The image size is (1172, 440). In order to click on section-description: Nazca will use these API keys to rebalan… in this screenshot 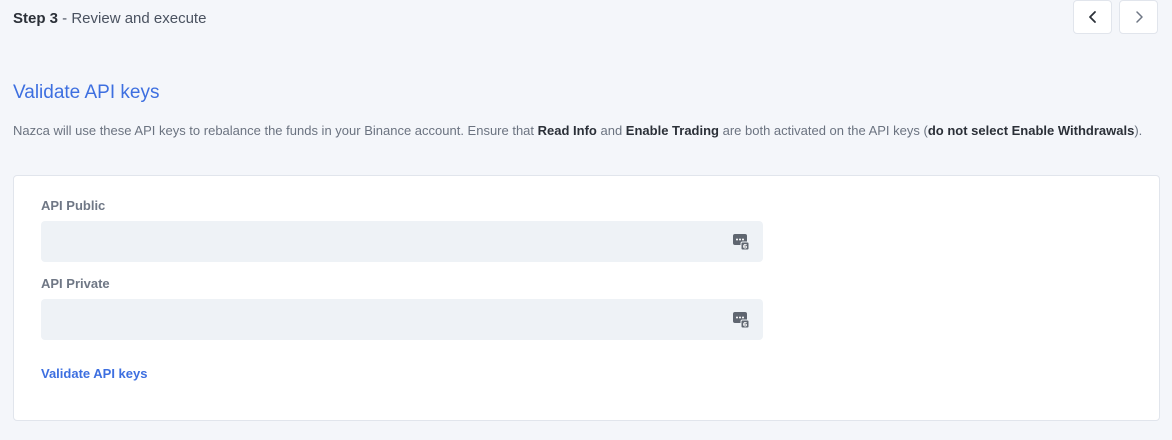, I will do `click(578, 130)`.